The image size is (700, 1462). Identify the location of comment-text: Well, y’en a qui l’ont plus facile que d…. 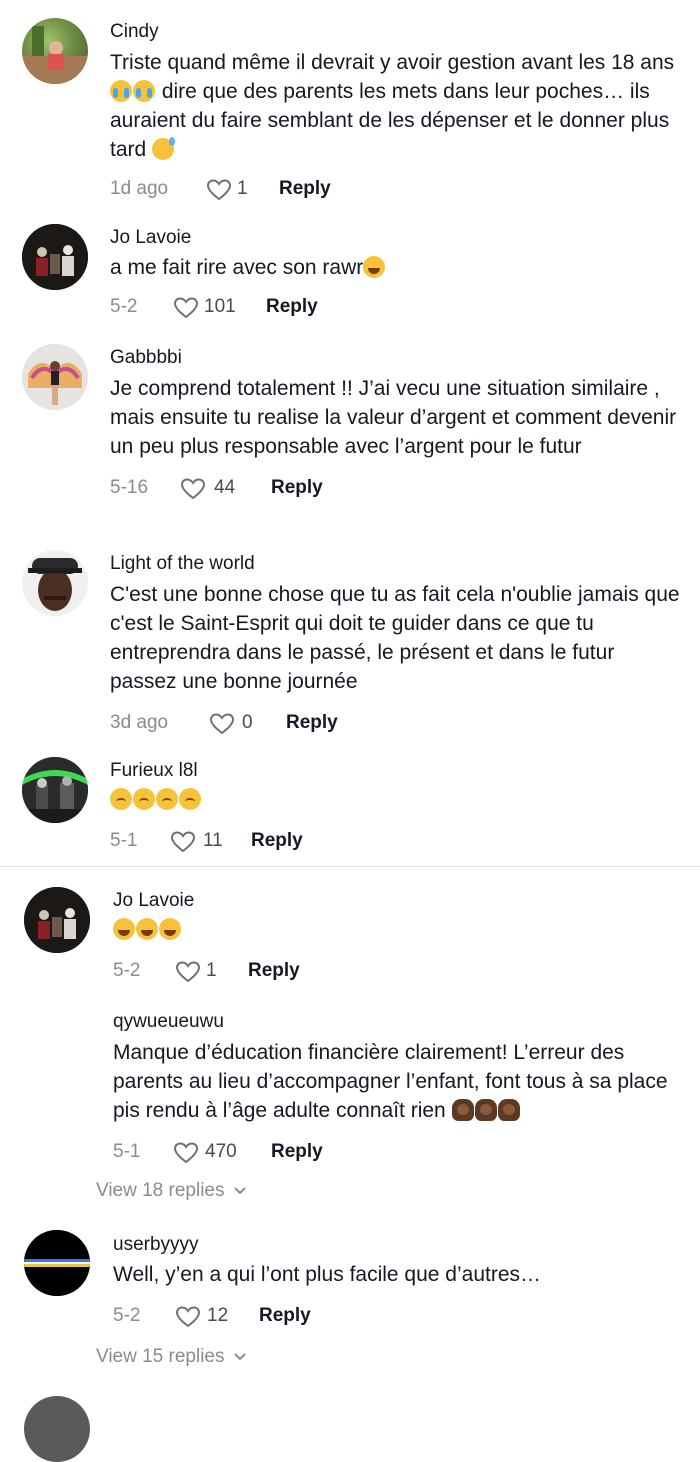
(327, 1274).